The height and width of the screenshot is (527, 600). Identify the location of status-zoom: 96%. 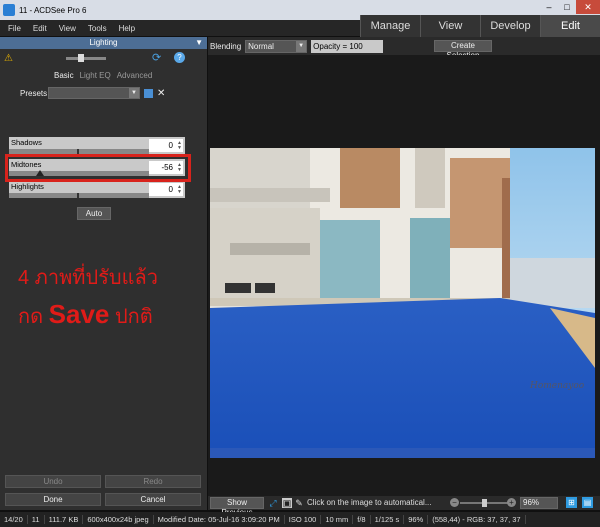
(416, 519).